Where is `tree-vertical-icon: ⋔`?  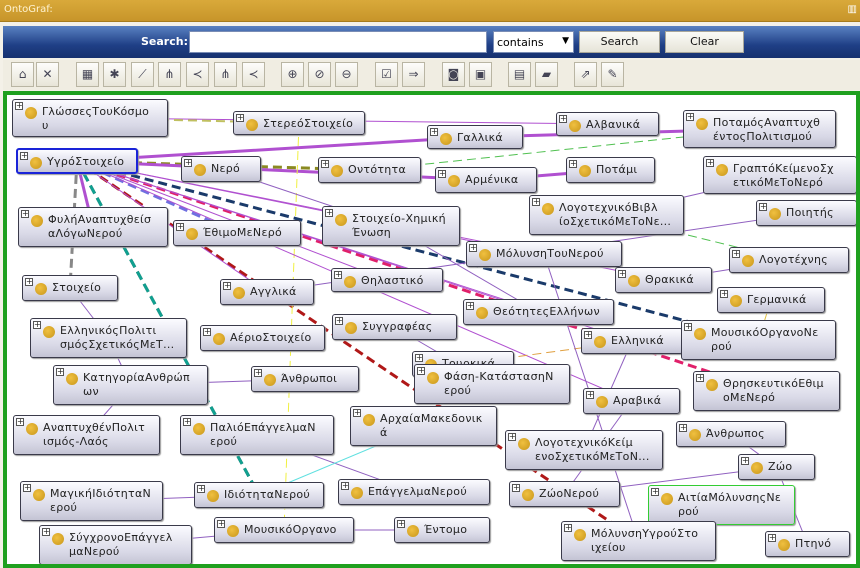
tree-vertical-icon: ⋔ is located at coordinates (169, 74).